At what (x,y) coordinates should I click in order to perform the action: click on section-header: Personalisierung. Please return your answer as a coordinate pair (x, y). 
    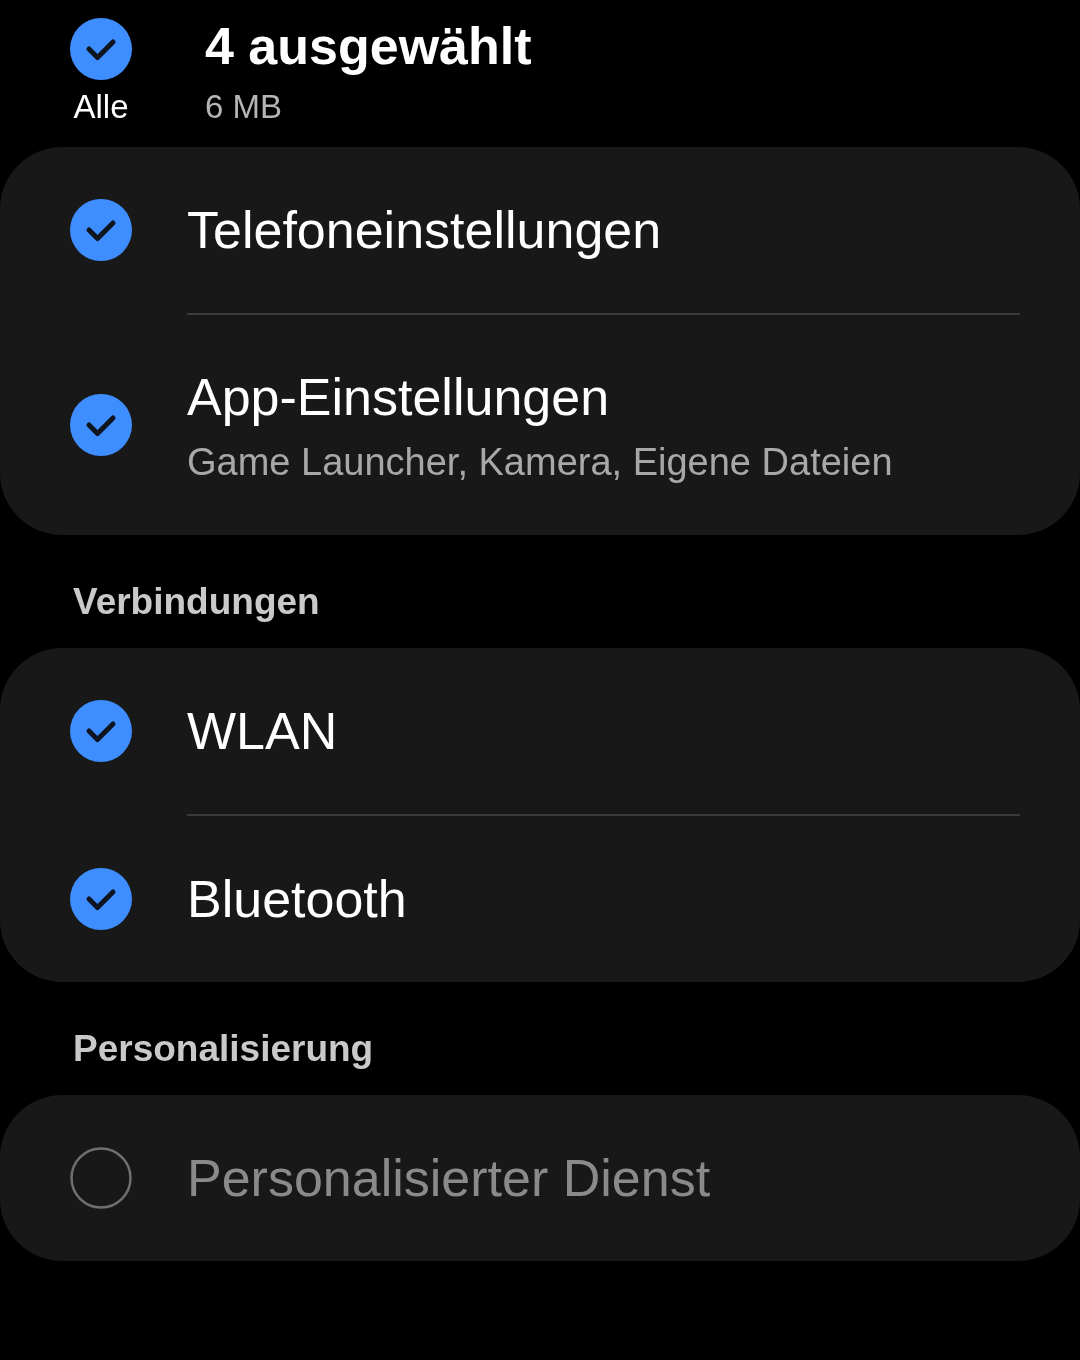
    Looking at the image, I should click on (223, 1049).